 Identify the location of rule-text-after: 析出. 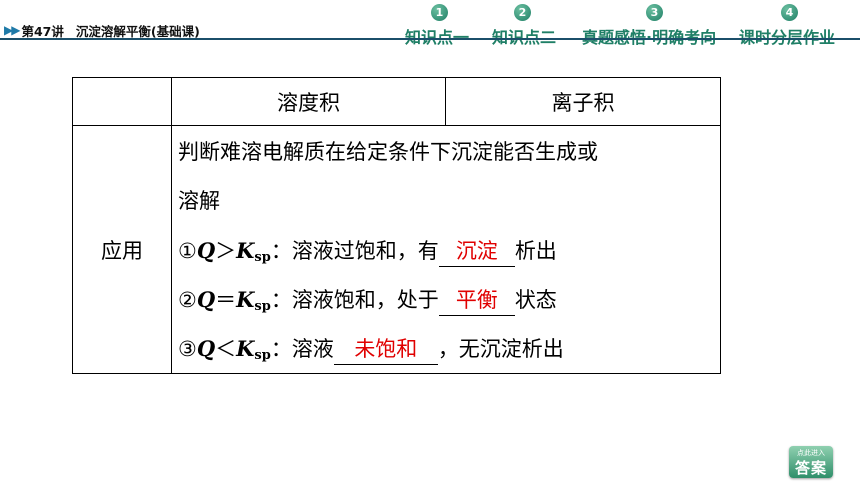
(535, 251).